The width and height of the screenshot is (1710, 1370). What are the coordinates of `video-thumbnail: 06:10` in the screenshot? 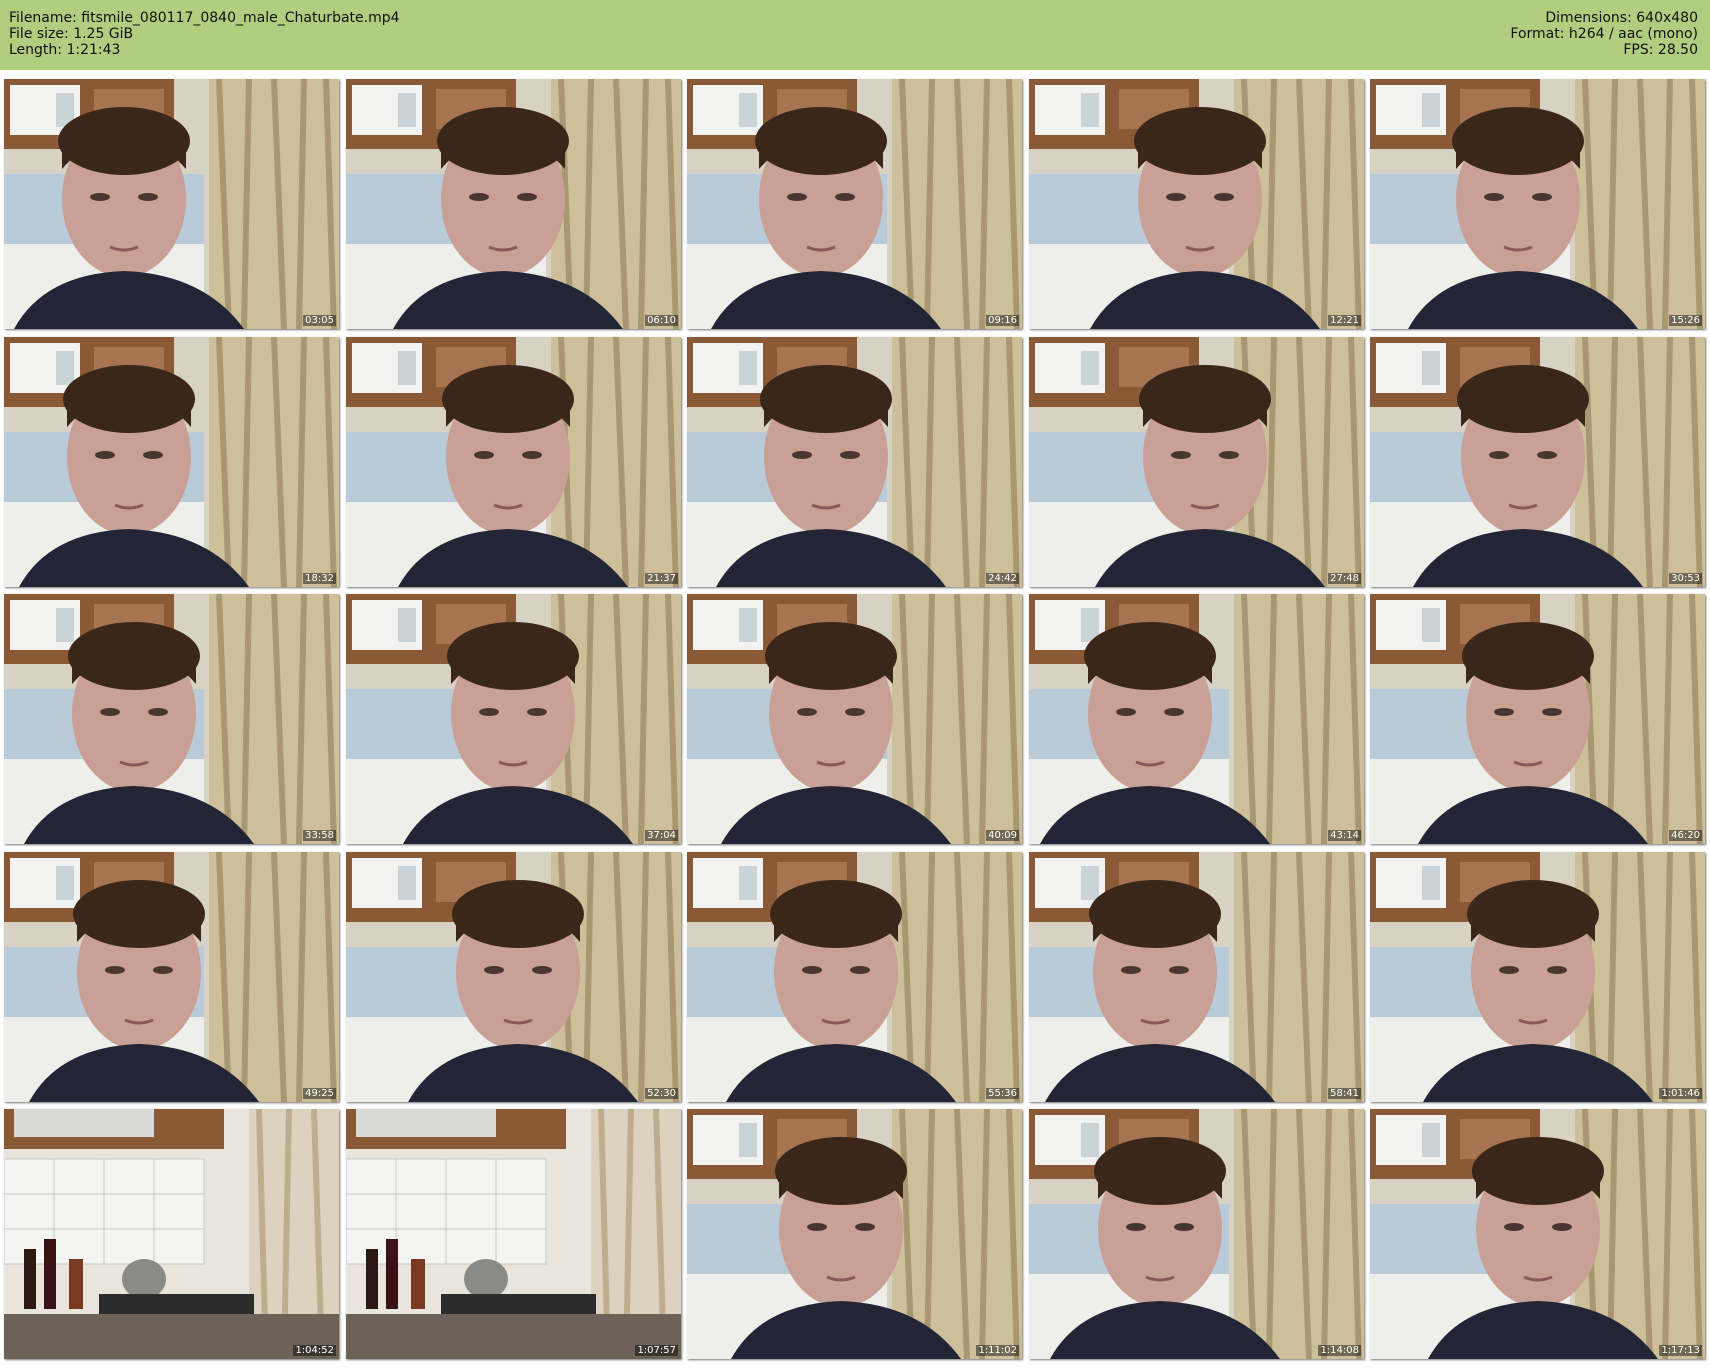 It's located at (513, 204).